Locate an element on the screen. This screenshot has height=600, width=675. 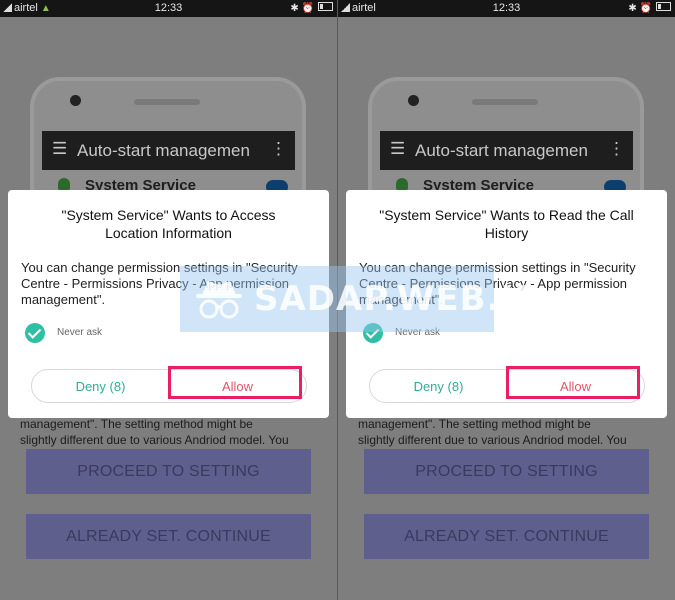
status-bar: airtel ▲ 12:33 ✱ ⏰ is located at coordinates (168, 8).